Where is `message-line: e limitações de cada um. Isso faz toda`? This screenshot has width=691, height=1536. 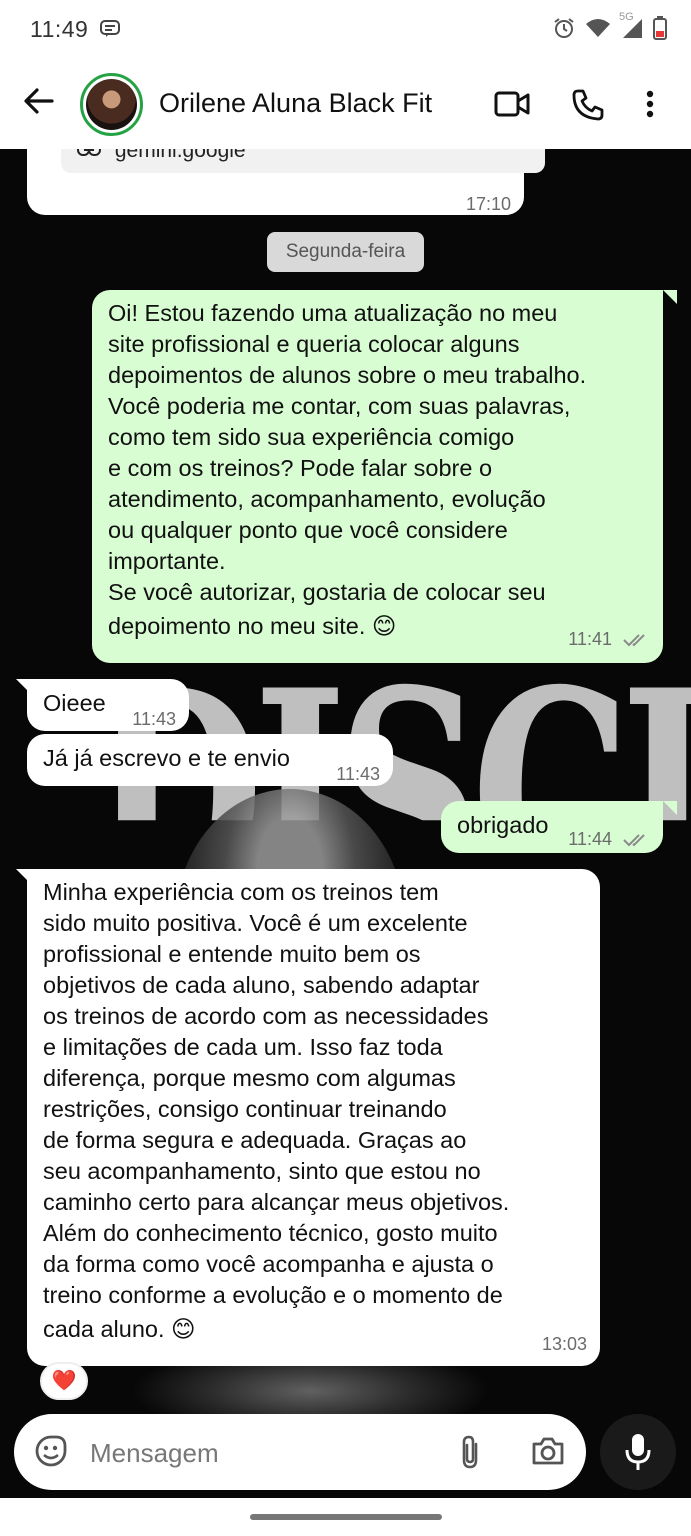
message-line: e limitações de cada um. Isso faz toda is located at coordinates (243, 1047).